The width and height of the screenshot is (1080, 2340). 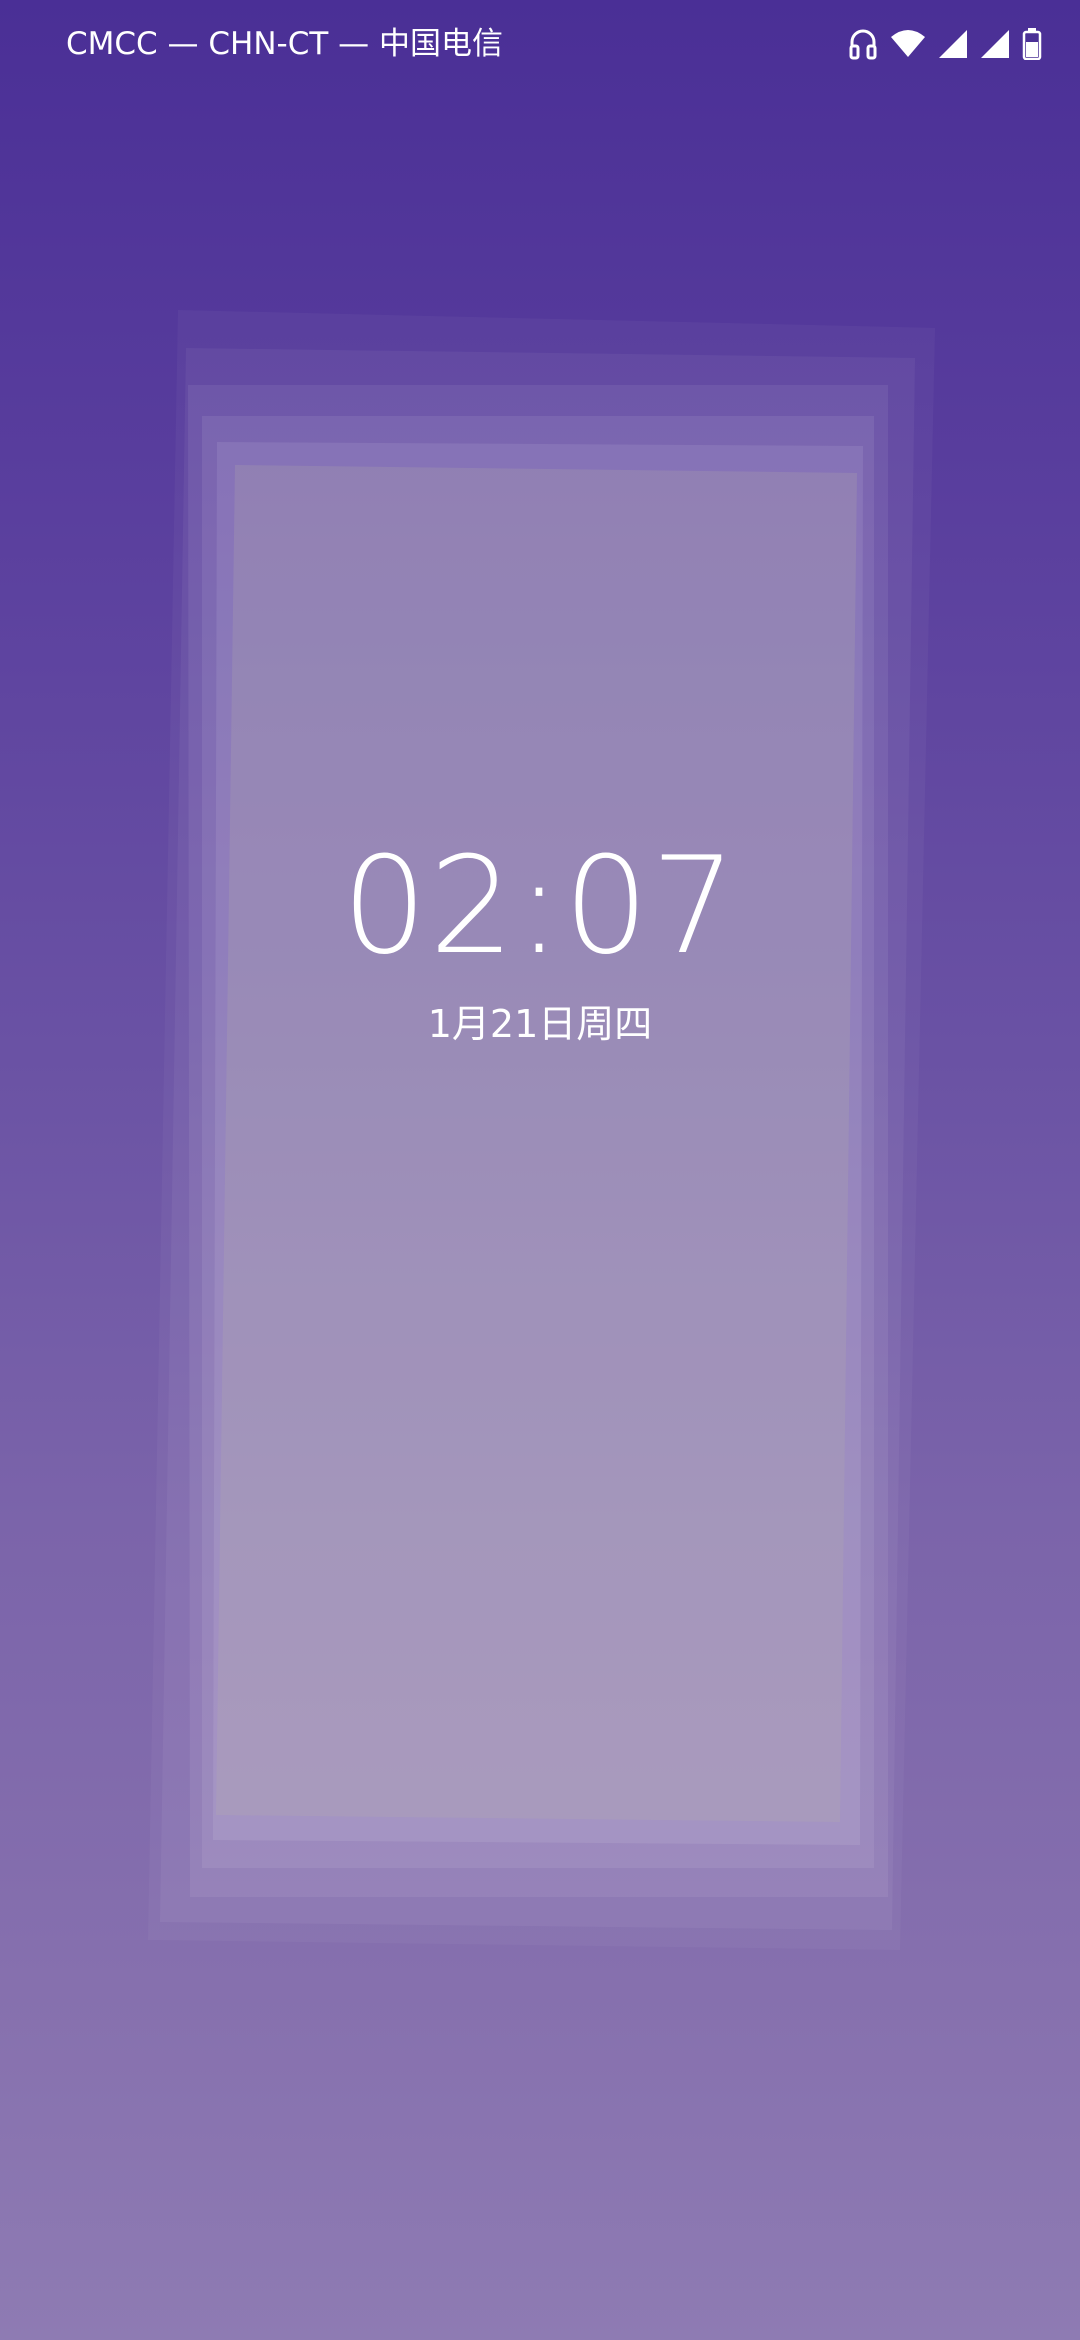 What do you see at coordinates (863, 44) in the screenshot?
I see `headset-icon` at bounding box center [863, 44].